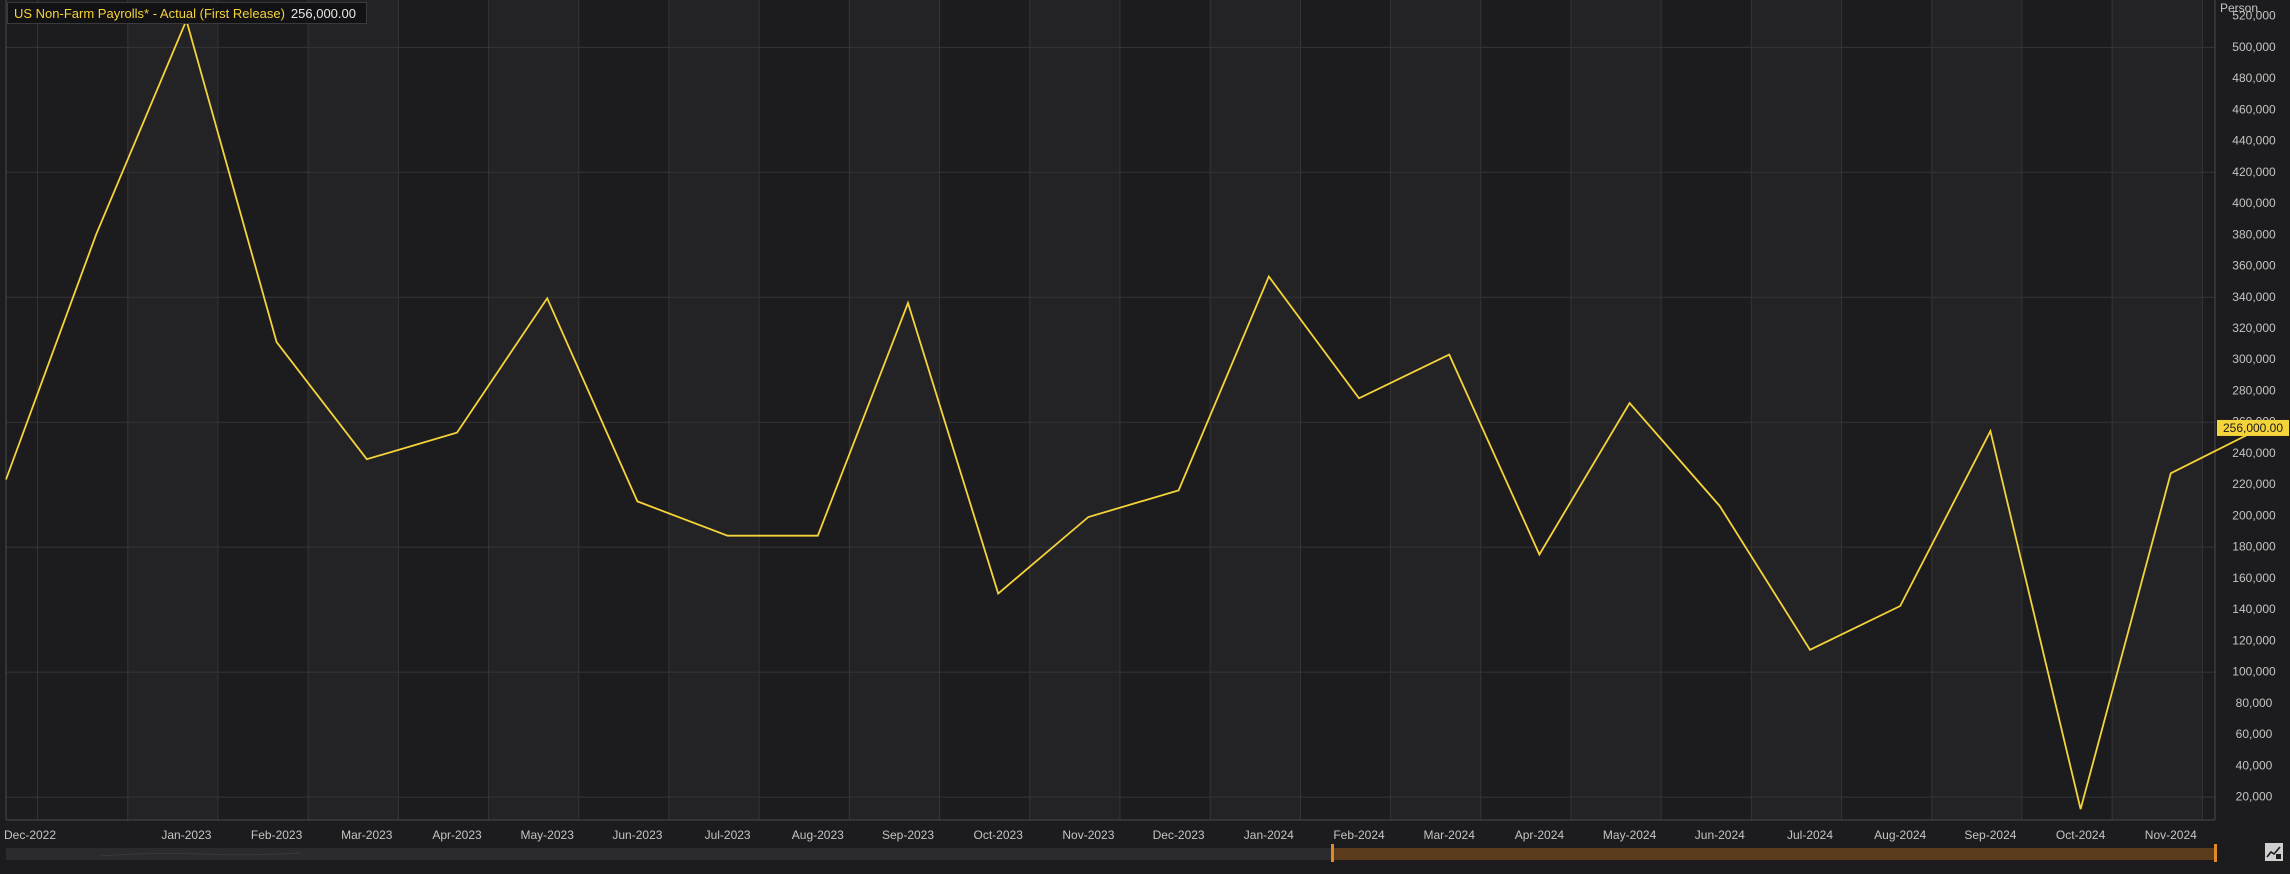 The width and height of the screenshot is (2290, 874). Describe the element at coordinates (2254, 484) in the screenshot. I see `y-tick-label: 220,000` at that location.